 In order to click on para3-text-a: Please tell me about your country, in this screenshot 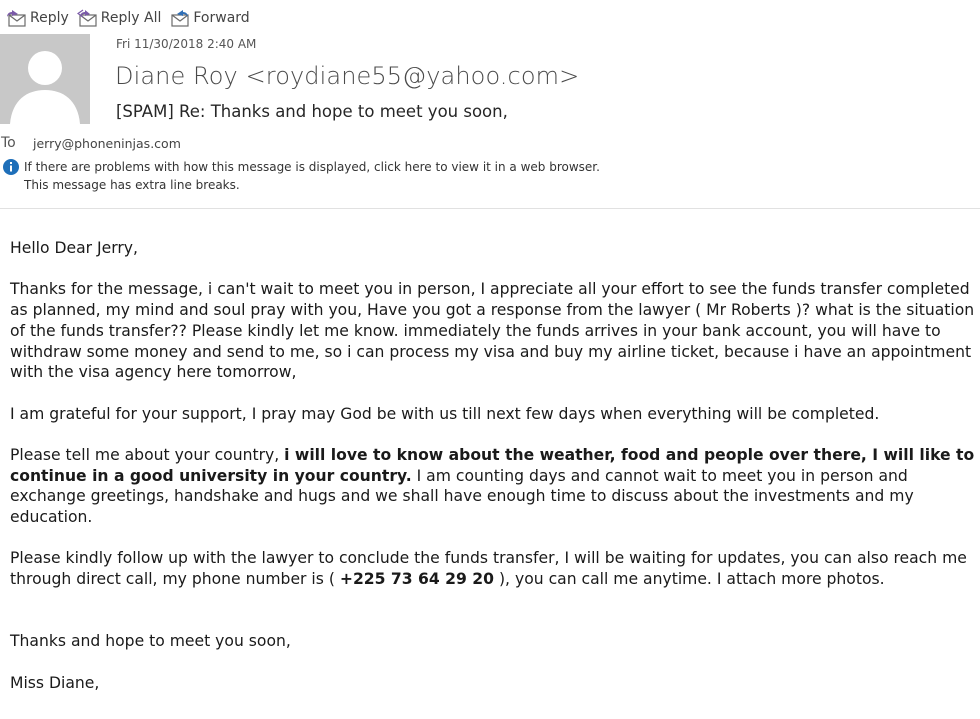, I will do `click(147, 454)`.